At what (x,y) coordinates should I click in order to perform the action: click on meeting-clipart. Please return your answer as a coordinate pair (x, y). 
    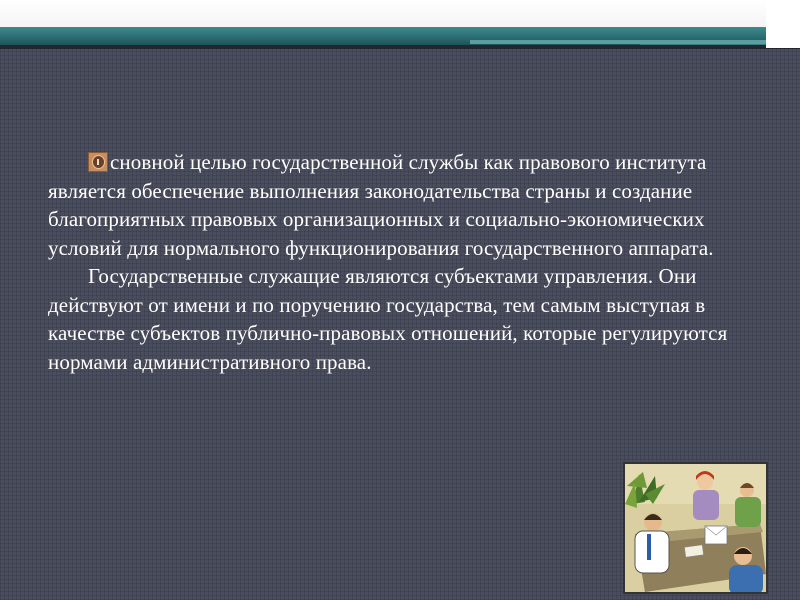
    Looking at the image, I should click on (695, 528).